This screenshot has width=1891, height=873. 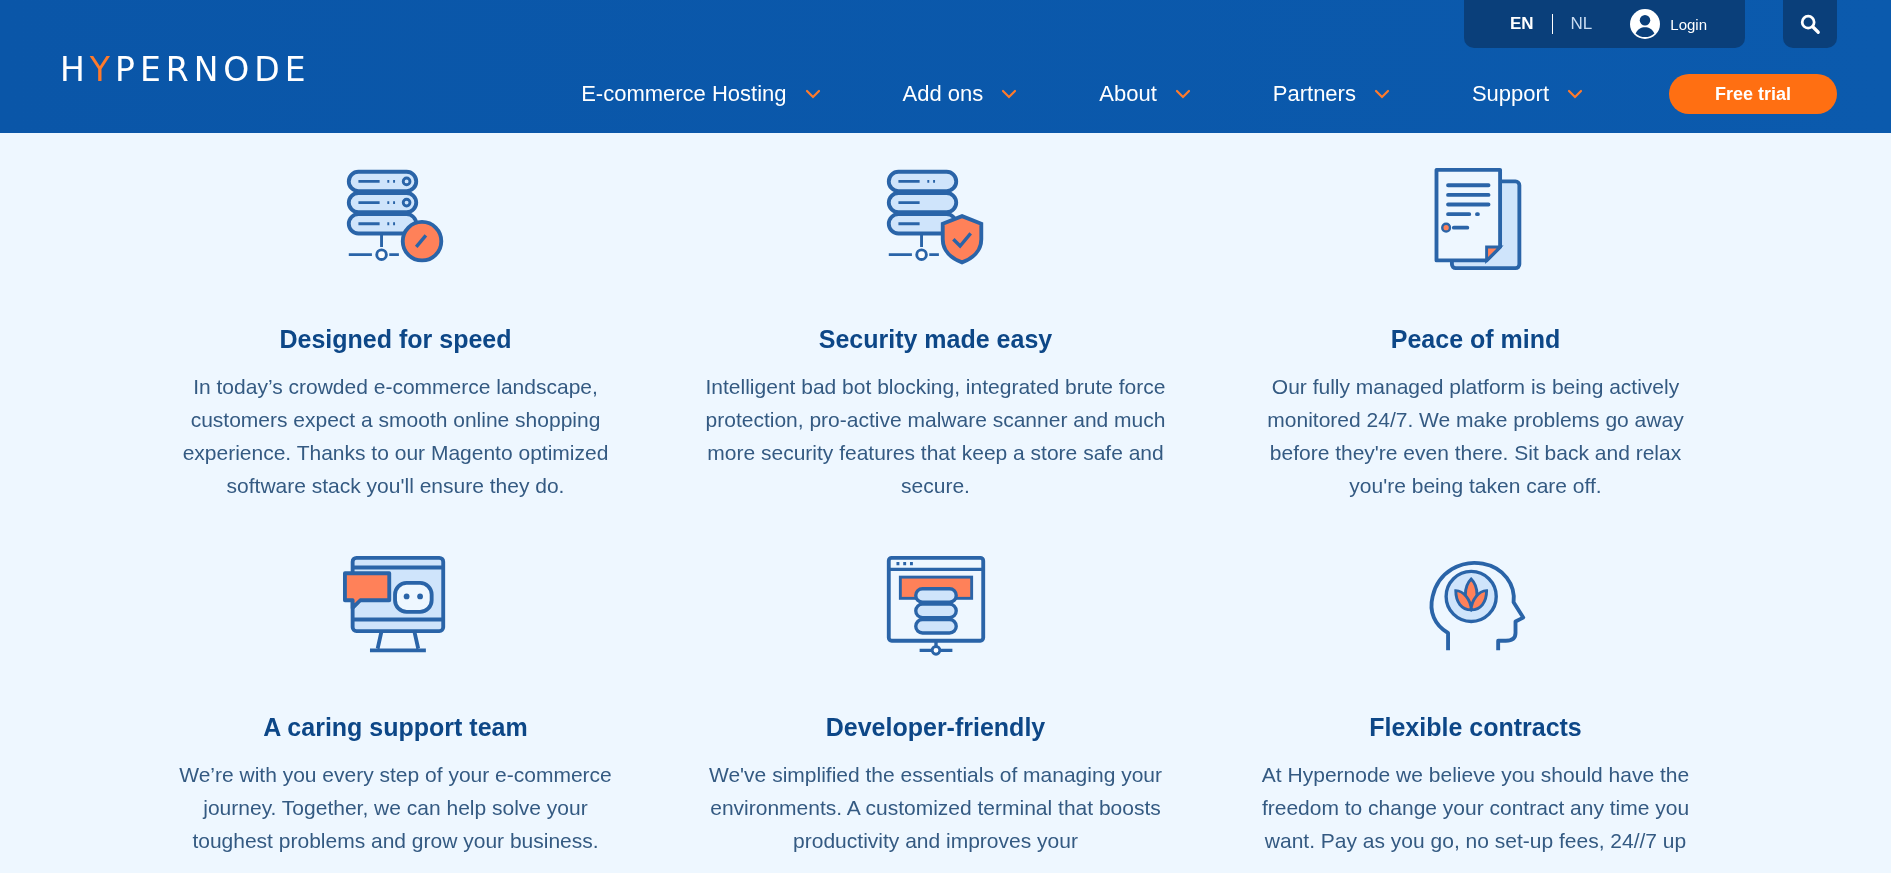 I want to click on feature-description: We've simplified the essentials of managing your environments. A customized terminal that boosts productivity and improves your, so click(x=935, y=808).